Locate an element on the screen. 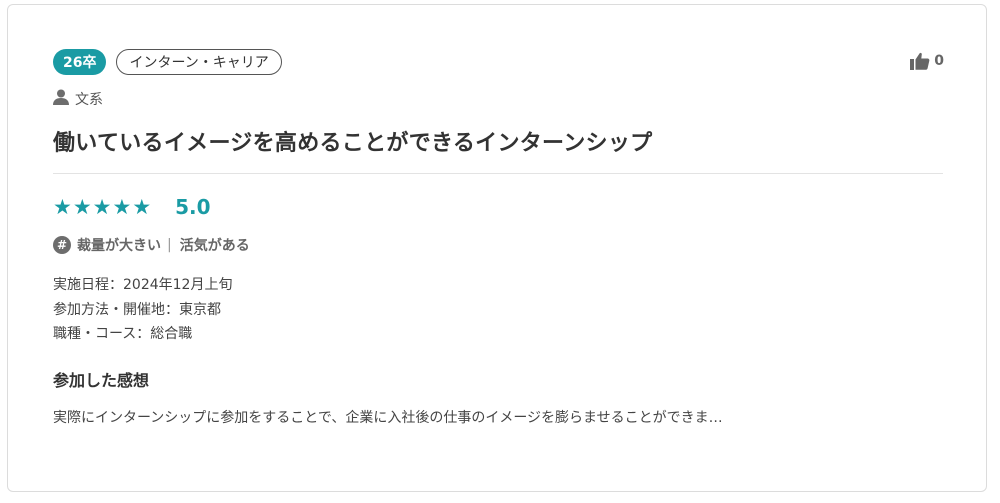 The height and width of the screenshot is (503, 1000). thumbs-up-icon is located at coordinates (920, 61).